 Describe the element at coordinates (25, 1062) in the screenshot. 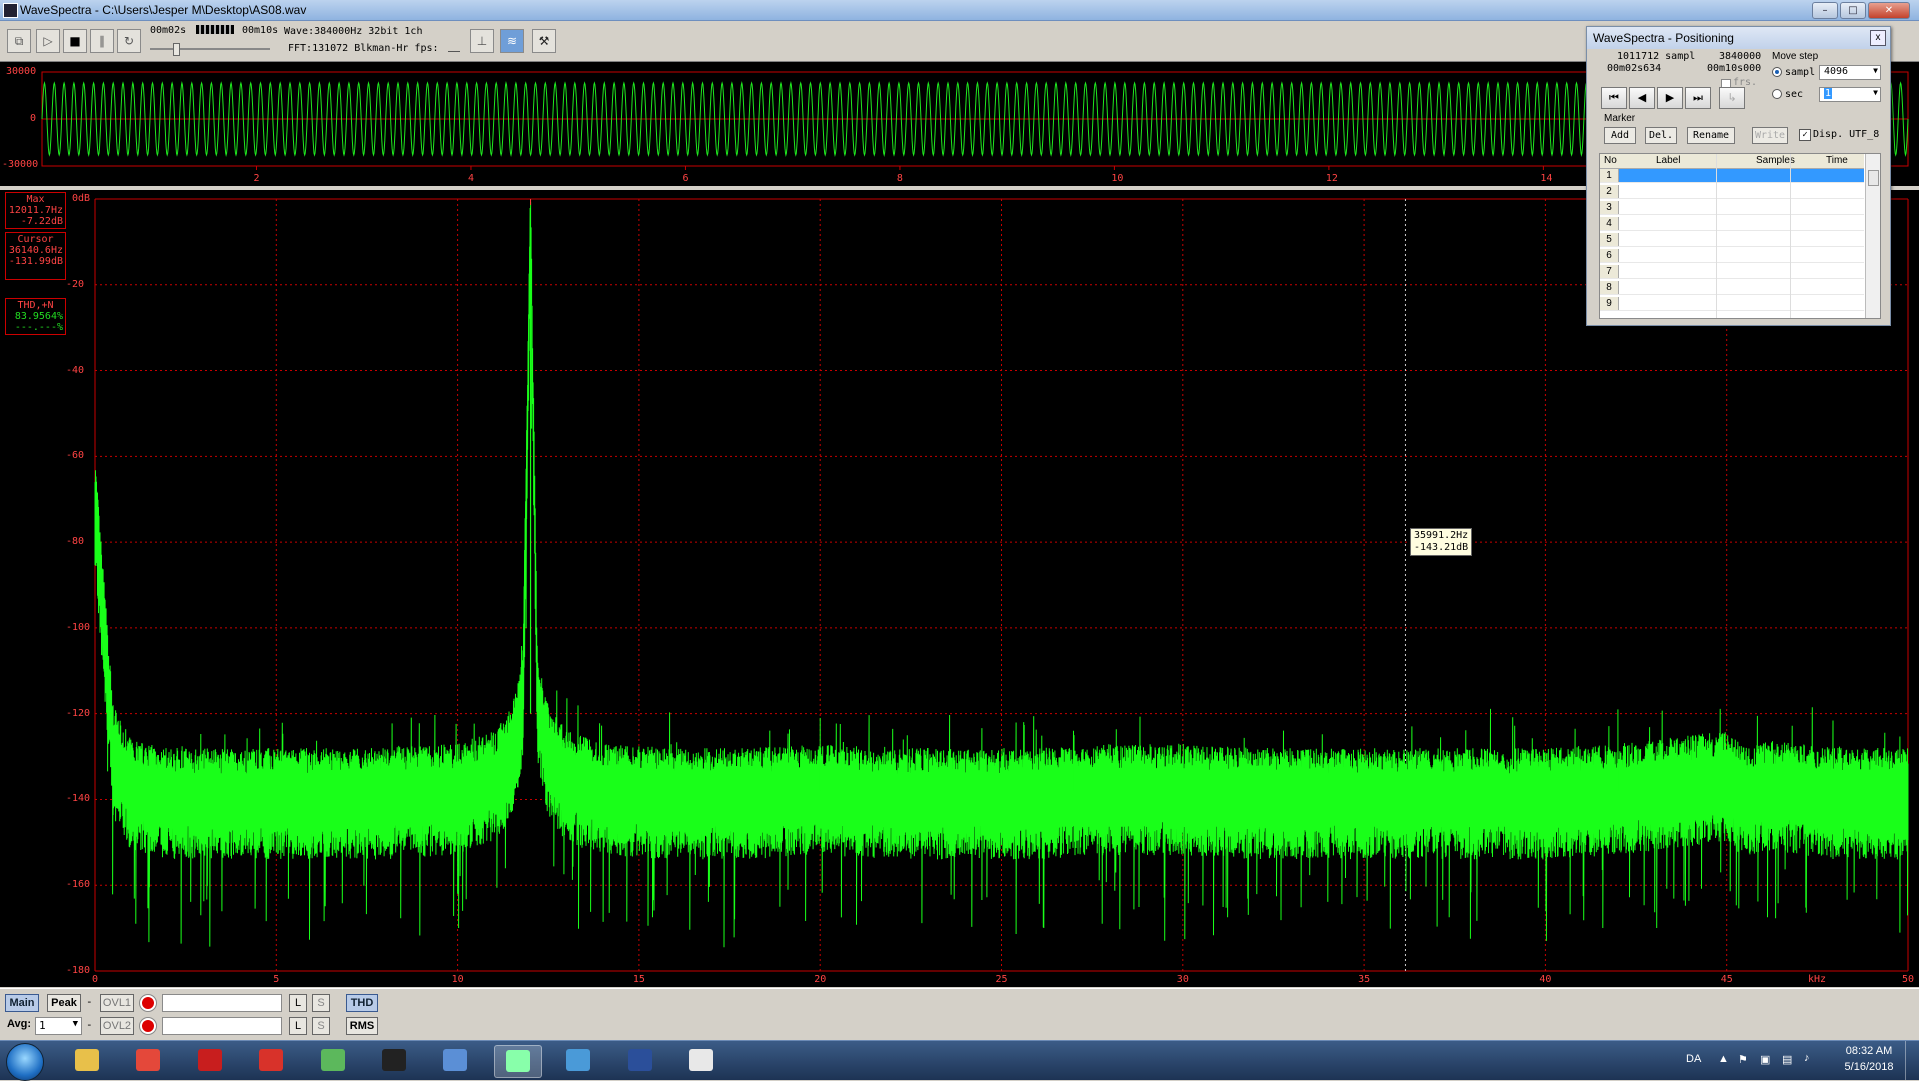

I see `start-button` at that location.